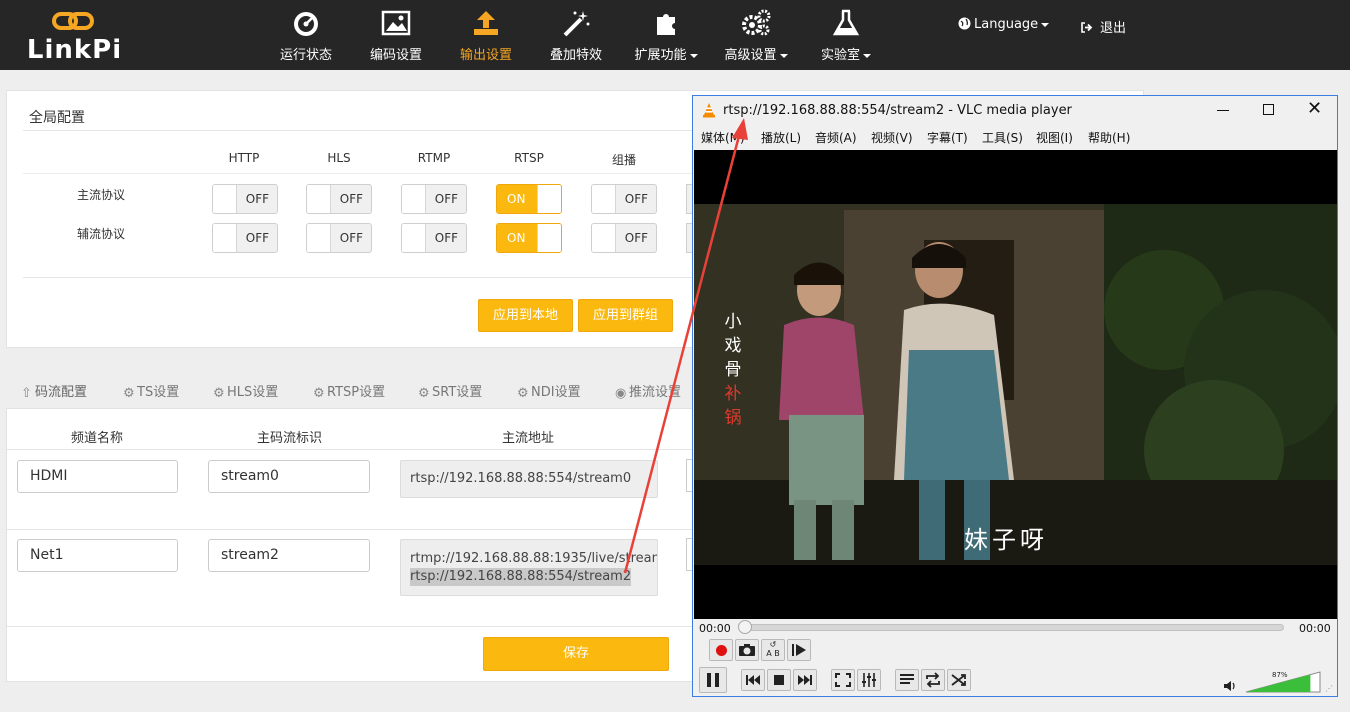  Describe the element at coordinates (339, 199) in the screenshot. I see `toggle-main-hls: OFF` at that location.